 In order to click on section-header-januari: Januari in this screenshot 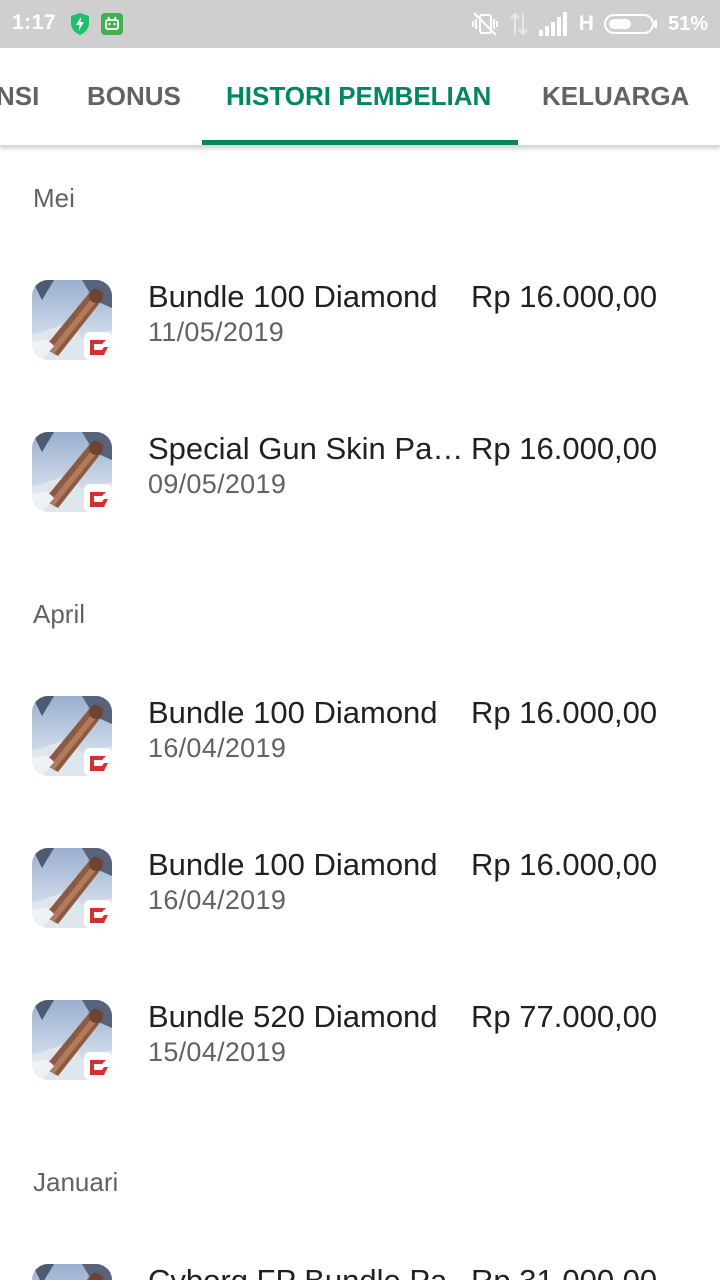, I will do `click(76, 1182)`.